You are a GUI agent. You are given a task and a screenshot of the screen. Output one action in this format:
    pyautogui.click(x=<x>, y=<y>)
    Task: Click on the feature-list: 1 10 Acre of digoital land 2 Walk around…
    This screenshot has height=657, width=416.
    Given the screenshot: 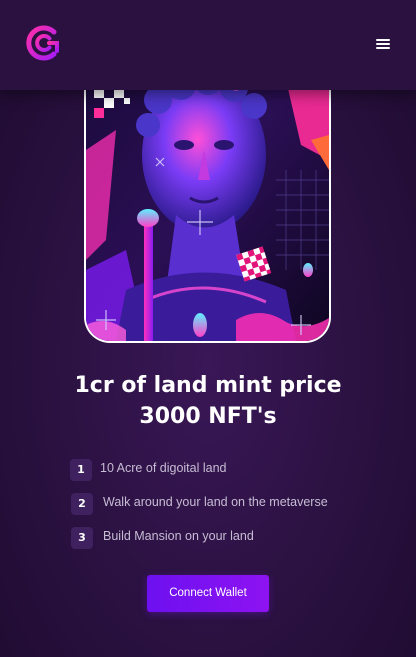 What is the action you would take?
    pyautogui.click(x=235, y=507)
    